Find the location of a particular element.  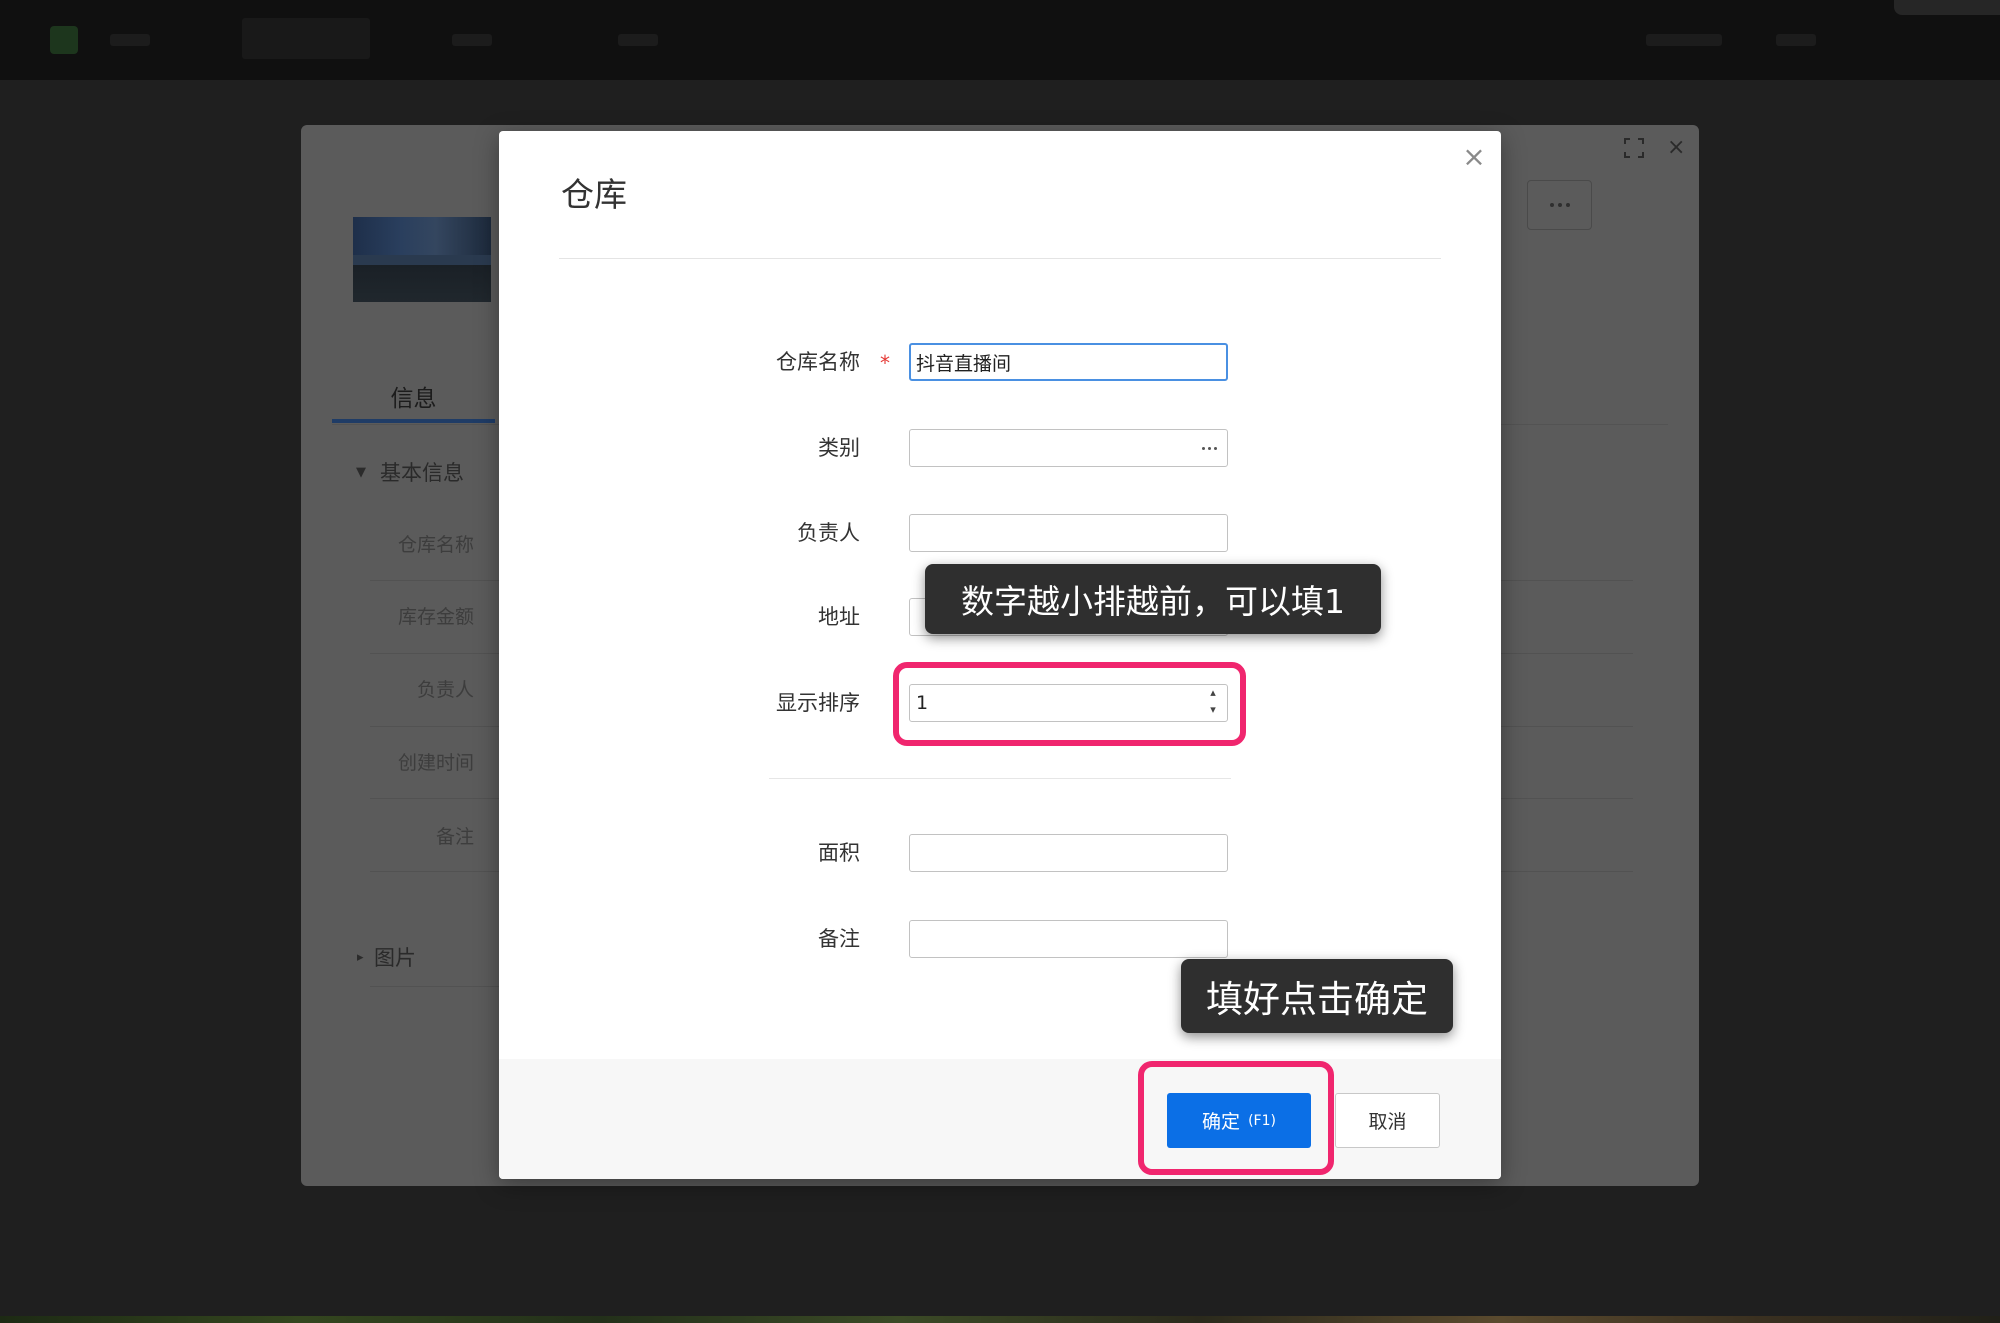

required-mark: * is located at coordinates (885, 363).